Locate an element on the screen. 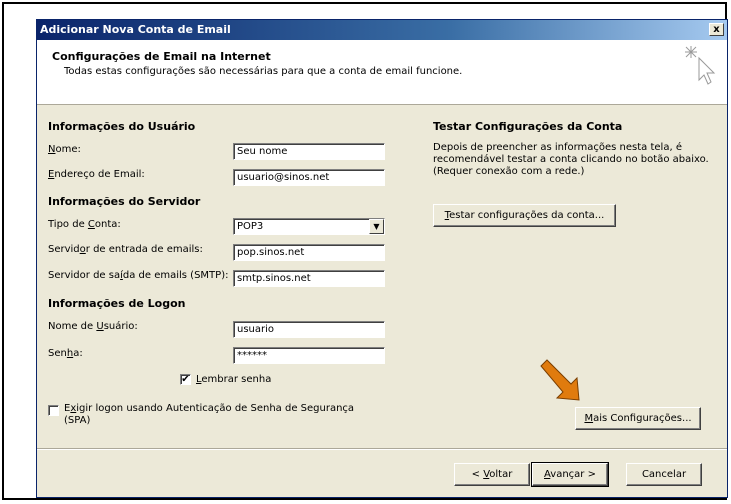 The height and width of the screenshot is (504, 731). header-title: Configurações de Email na Internet is located at coordinates (161, 56).